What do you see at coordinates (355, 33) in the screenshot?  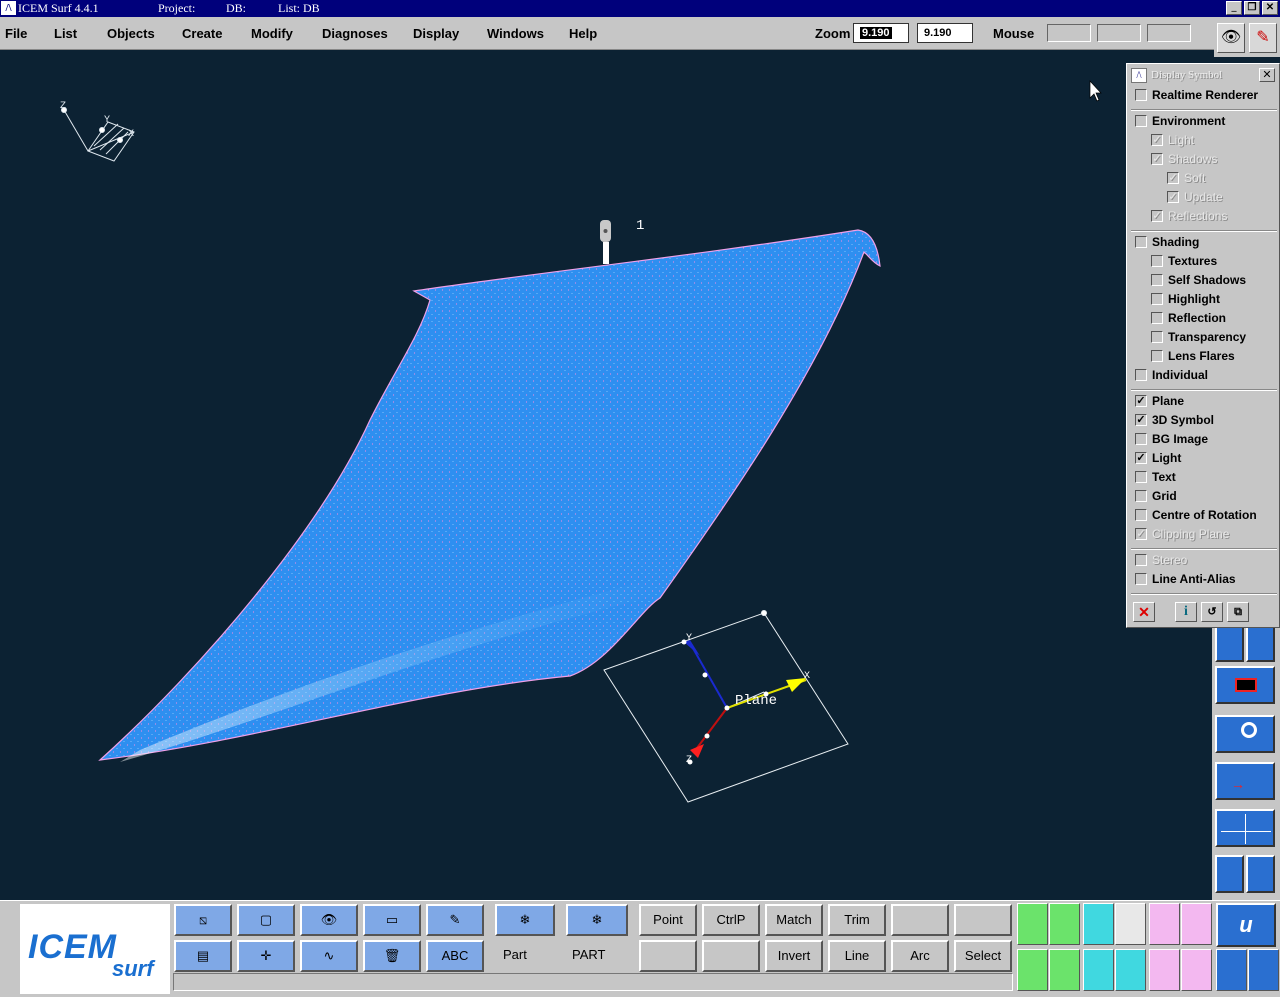 I see `menu-diagnoses: Diagnoses` at bounding box center [355, 33].